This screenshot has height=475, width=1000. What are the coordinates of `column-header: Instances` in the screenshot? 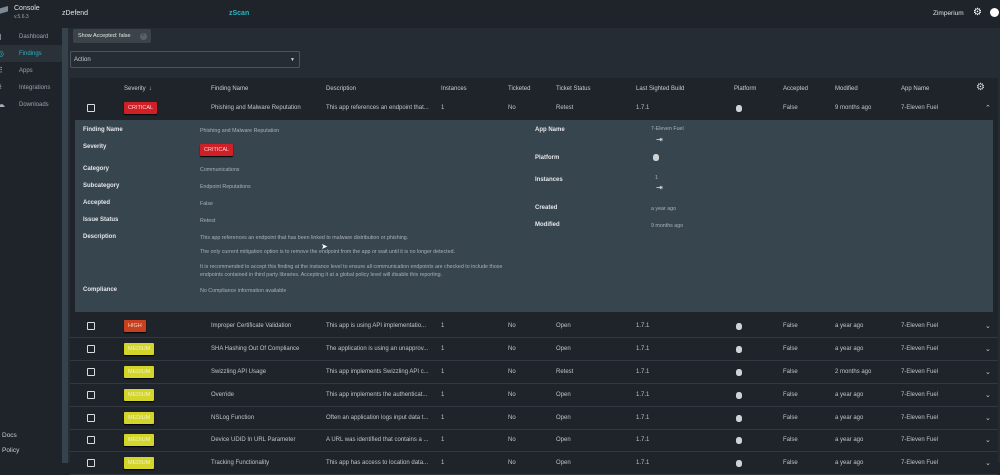 It's located at (454, 89).